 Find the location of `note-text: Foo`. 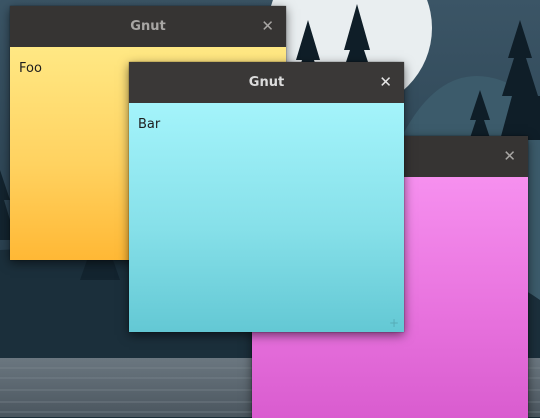

note-text: Foo is located at coordinates (30, 68).